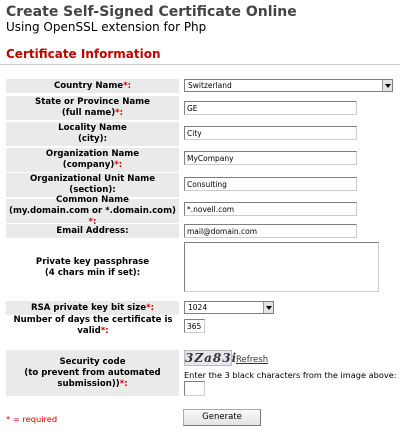 Image resolution: width=400 pixels, height=432 pixels. I want to click on country-select: Switzerland, so click(288, 85).